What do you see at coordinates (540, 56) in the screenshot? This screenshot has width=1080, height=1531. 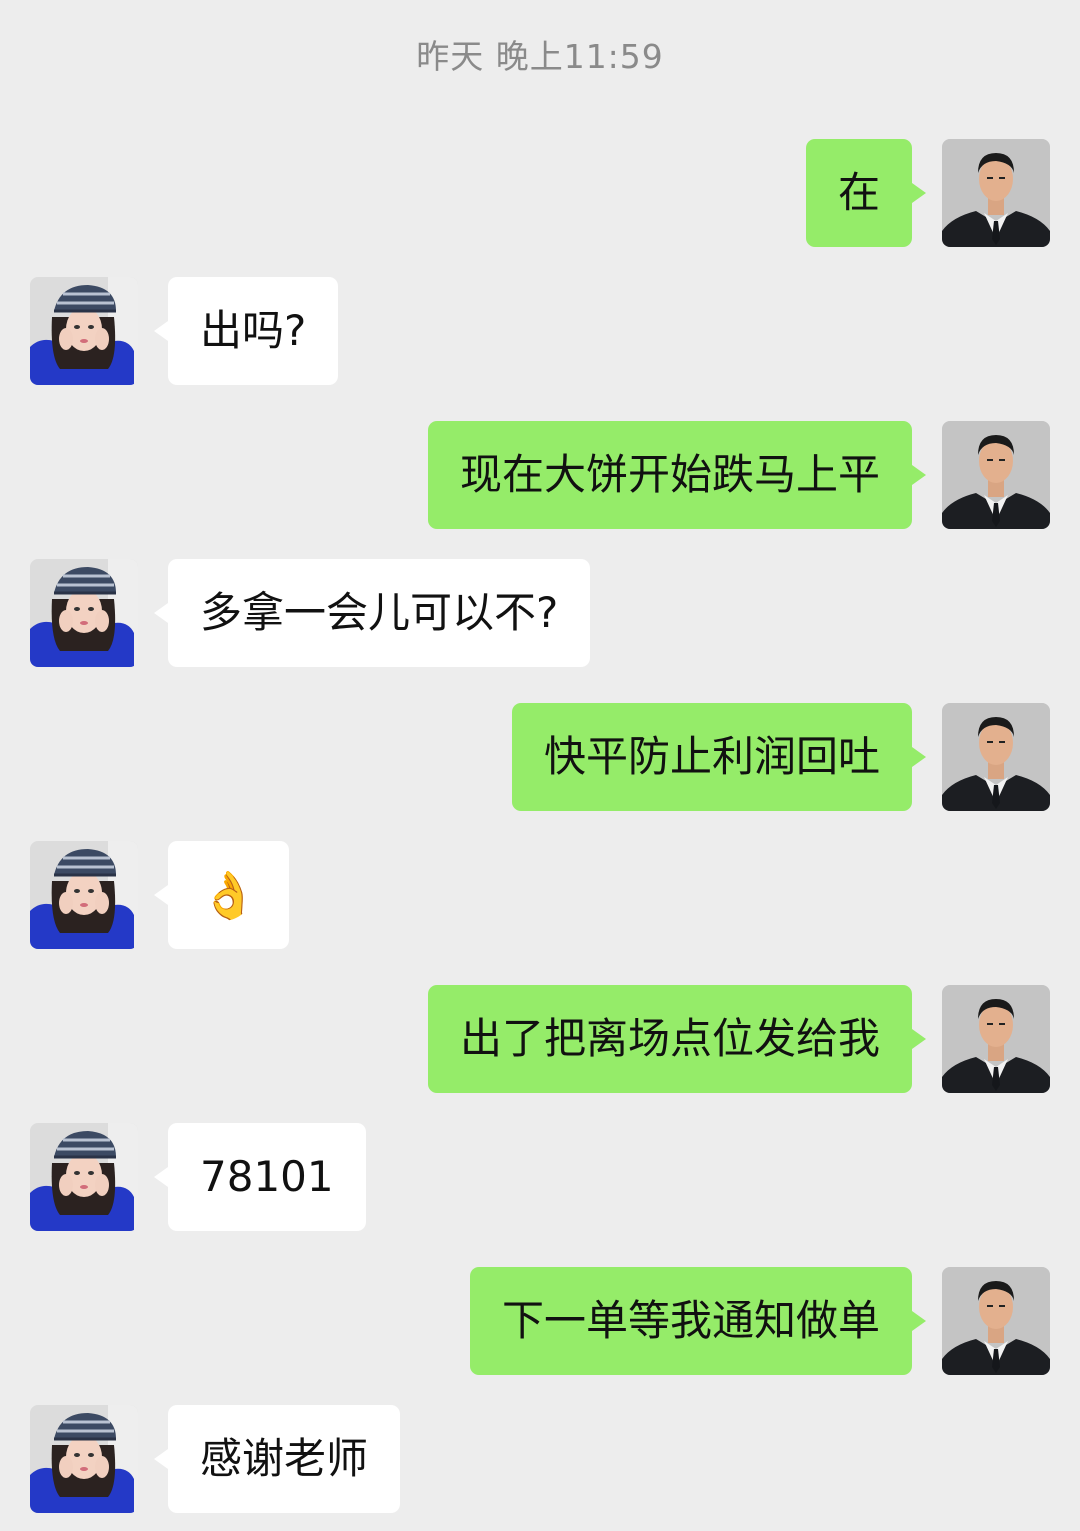 I see `chat-timestamp: 昨天 晚上11:59` at bounding box center [540, 56].